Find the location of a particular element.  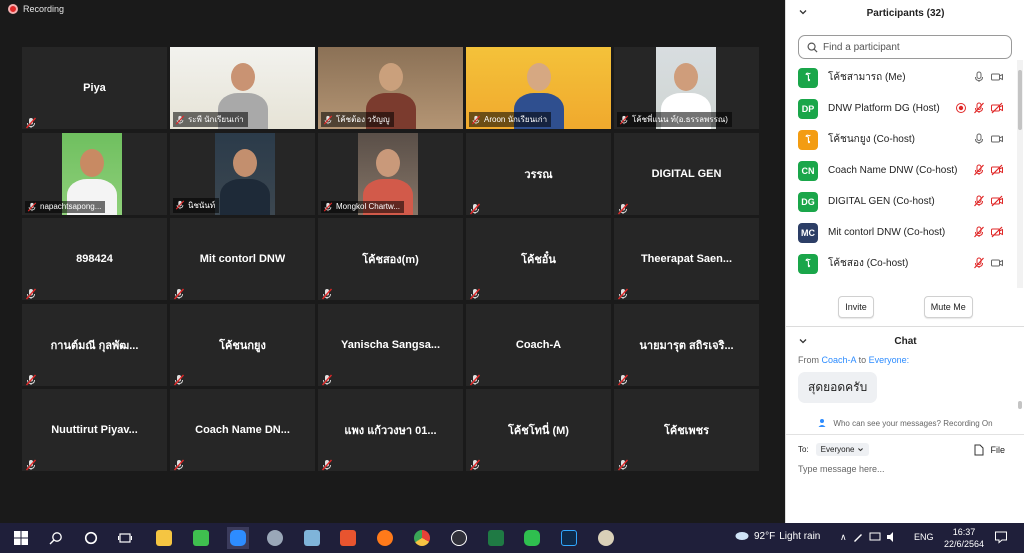

search-icon is located at coordinates (56, 538).